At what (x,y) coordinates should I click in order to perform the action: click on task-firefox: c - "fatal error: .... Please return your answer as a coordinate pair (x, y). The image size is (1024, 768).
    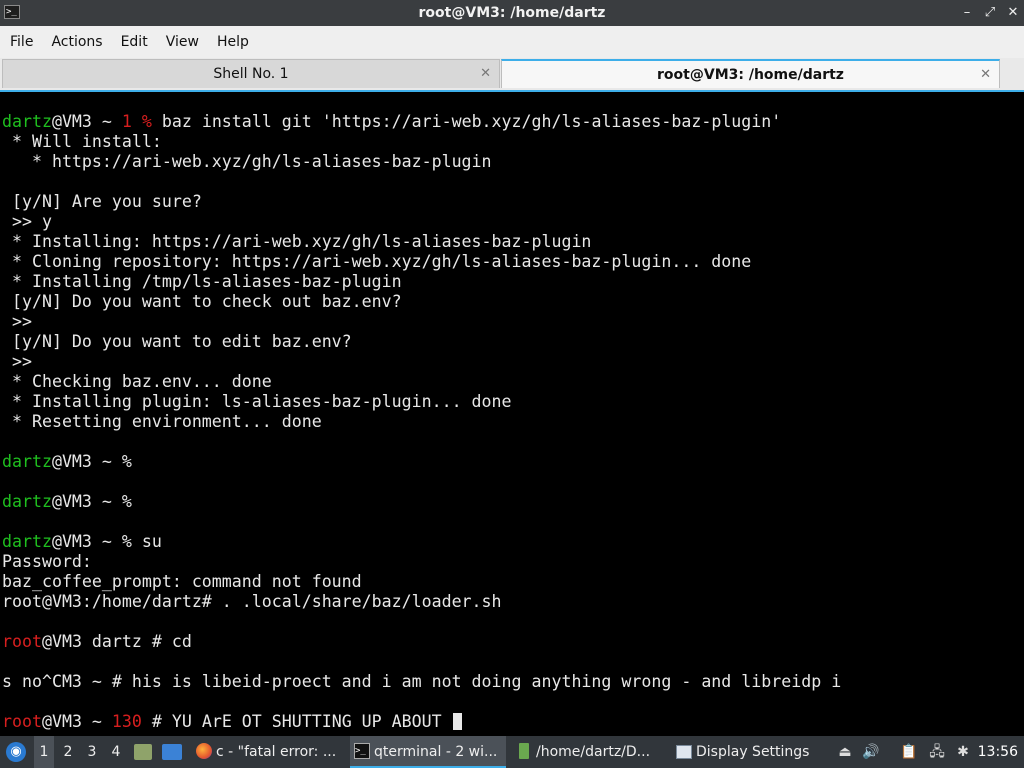
    Looking at the image, I should click on (280, 752).